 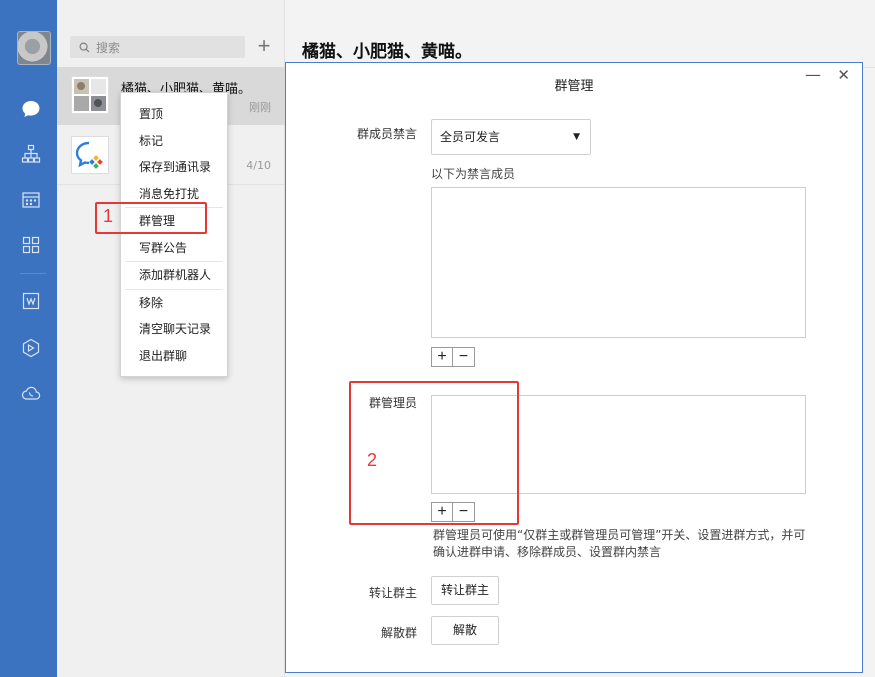 I want to click on add-muted-member-button: +, so click(x=442, y=357).